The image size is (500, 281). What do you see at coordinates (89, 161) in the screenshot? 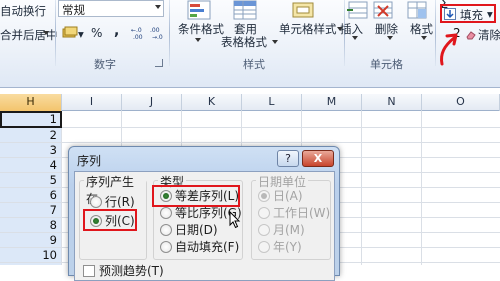
I see `dialog-title: 序列` at bounding box center [89, 161].